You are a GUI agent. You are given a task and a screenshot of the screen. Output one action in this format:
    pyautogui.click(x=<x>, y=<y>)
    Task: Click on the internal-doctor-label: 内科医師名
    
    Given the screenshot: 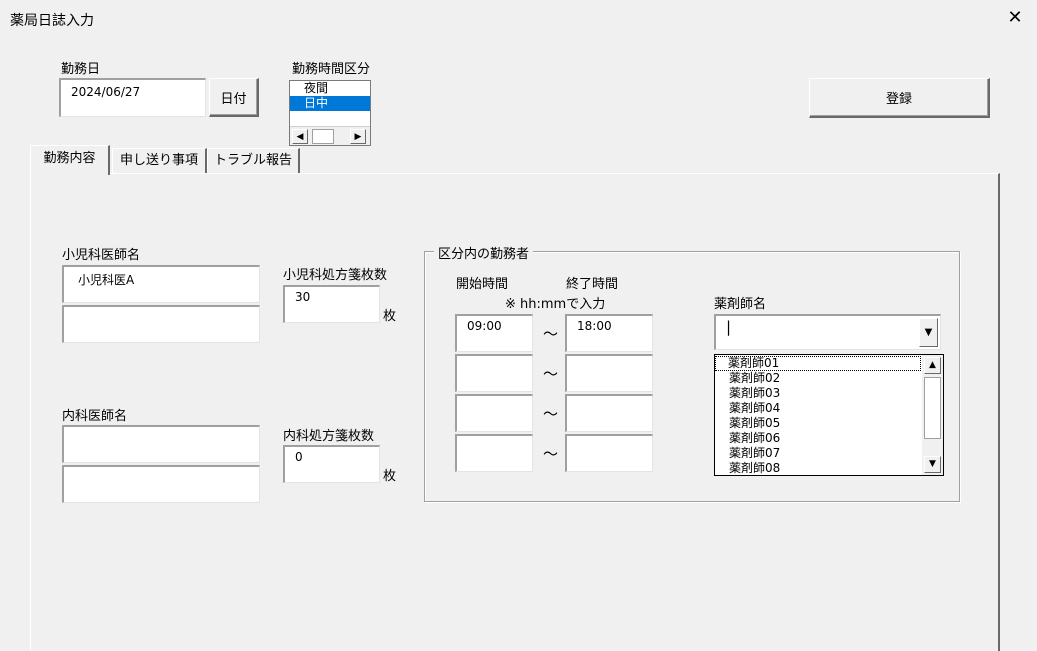 What is the action you would take?
    pyautogui.click(x=95, y=416)
    